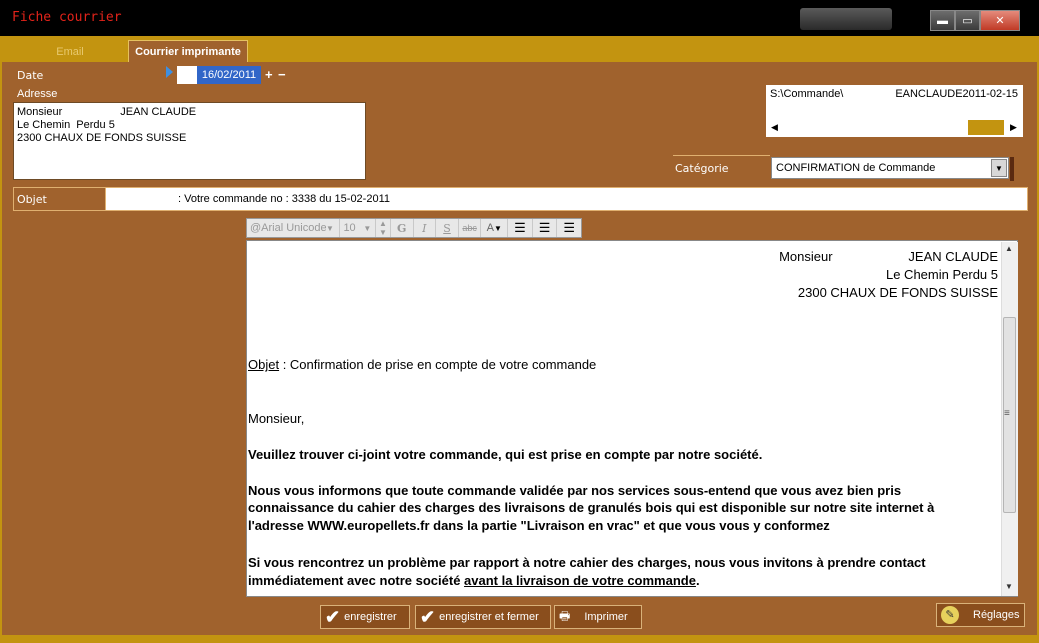 Image resolution: width=1039 pixels, height=643 pixels. Describe the element at coordinates (358, 228) in the screenshot. I see `font-size-select: 10 ▼` at that location.